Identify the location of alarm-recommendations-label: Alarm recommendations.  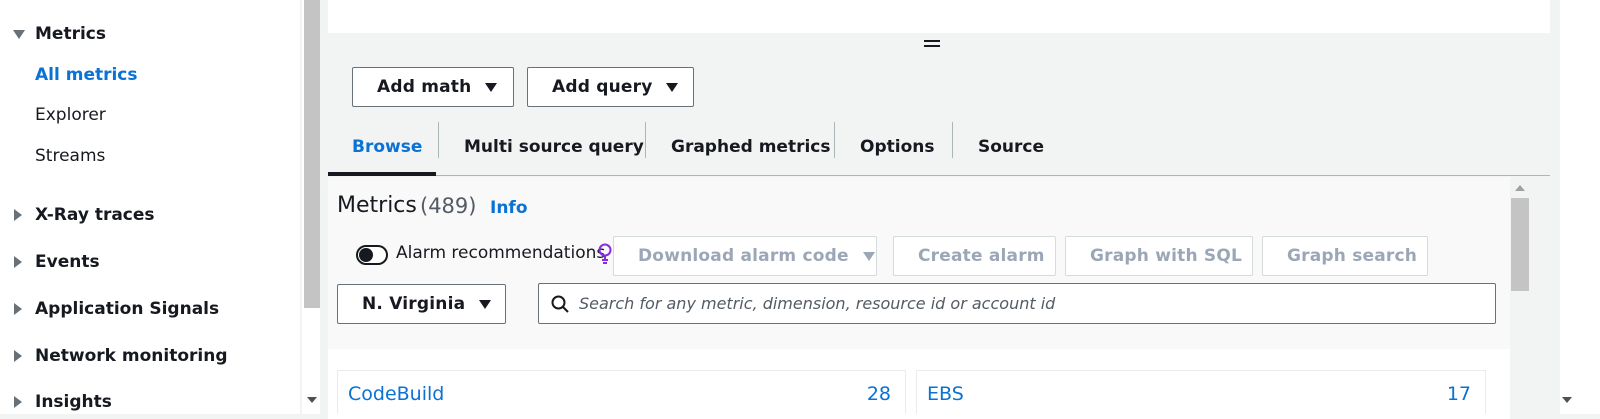
(501, 253).